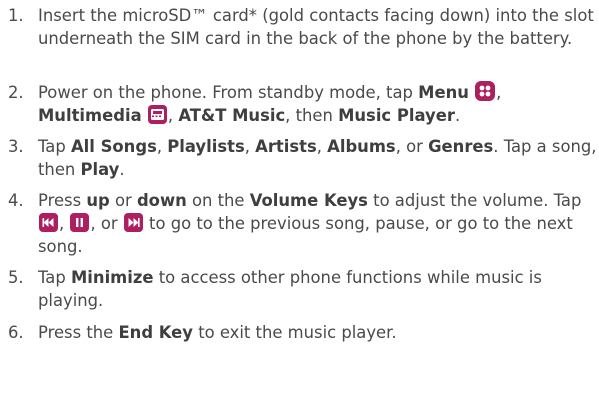  I want to click on step-number: 4., so click(16, 200).